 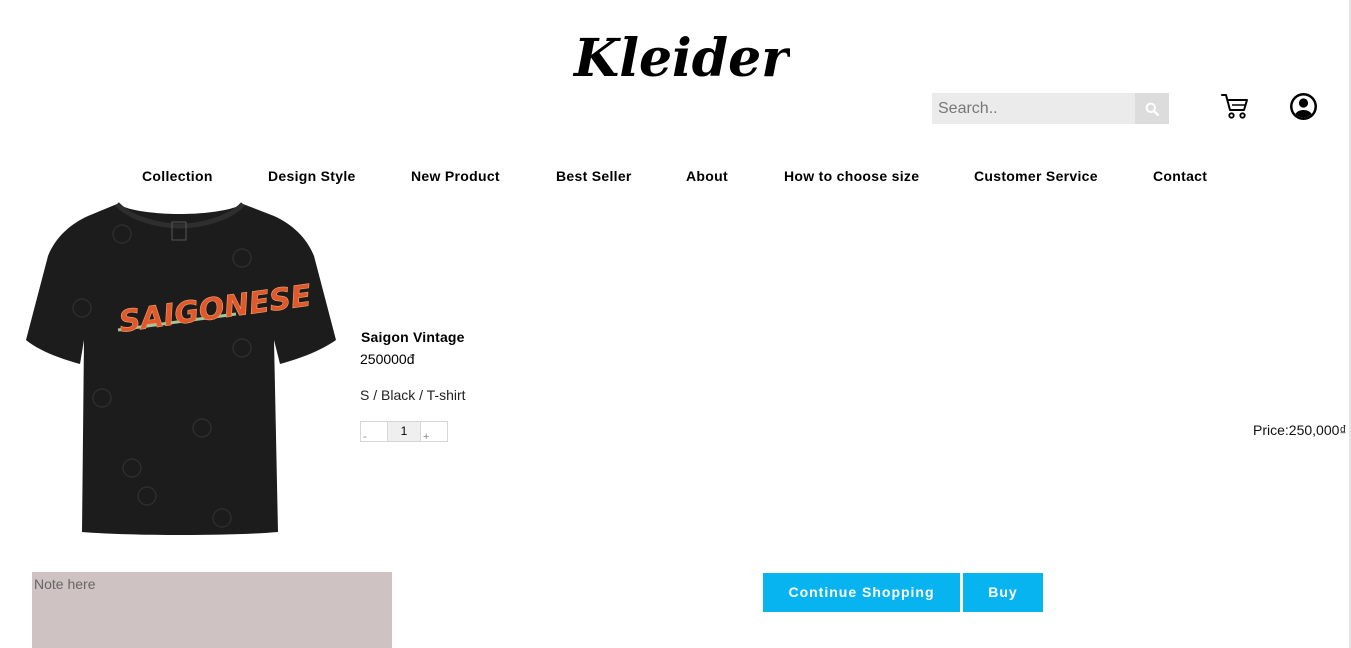 I want to click on cart-button, so click(x=1235, y=106).